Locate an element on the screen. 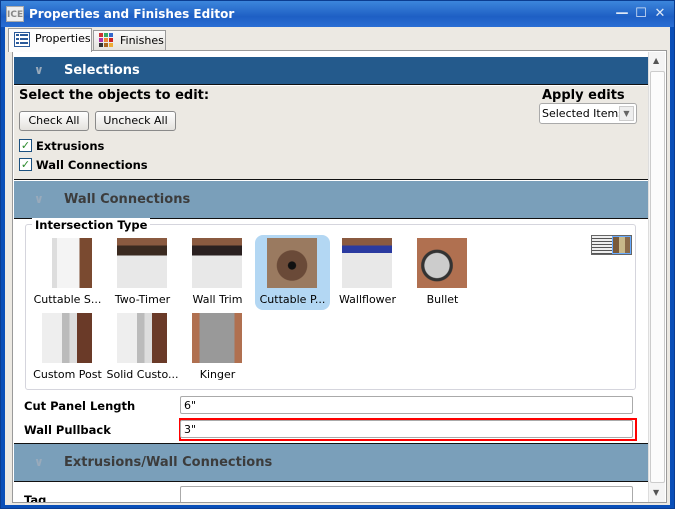  tab-label: Properties is located at coordinates (63, 38).